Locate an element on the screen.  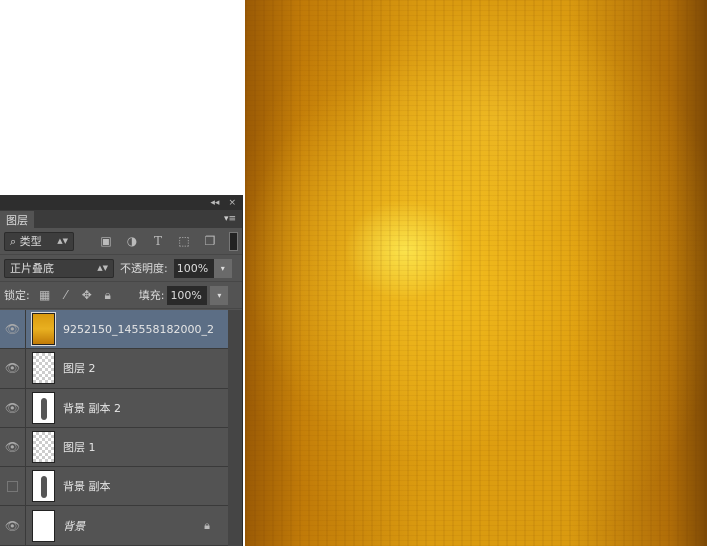
layer-name: 背景 副本 2 is located at coordinates (92, 408).